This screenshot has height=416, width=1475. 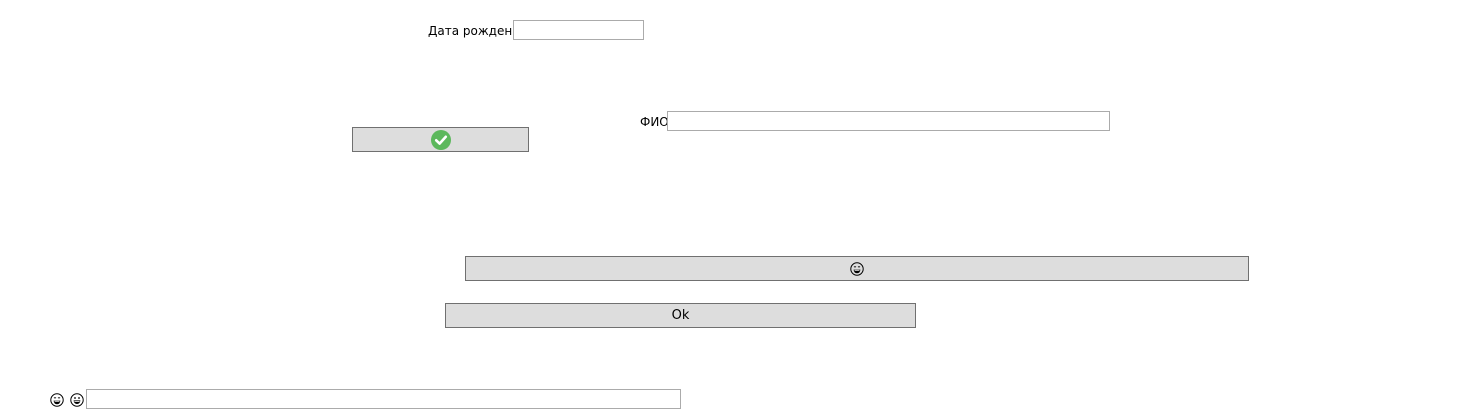 What do you see at coordinates (680, 315) in the screenshot?
I see `ok-button: Ok` at bounding box center [680, 315].